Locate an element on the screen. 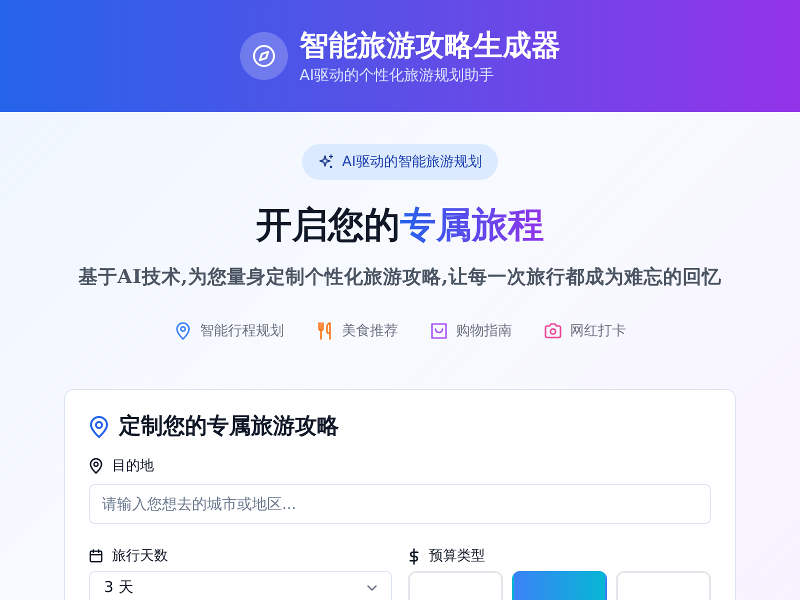 This screenshot has width=800, height=600. feature-label: 购物指南 is located at coordinates (484, 331).